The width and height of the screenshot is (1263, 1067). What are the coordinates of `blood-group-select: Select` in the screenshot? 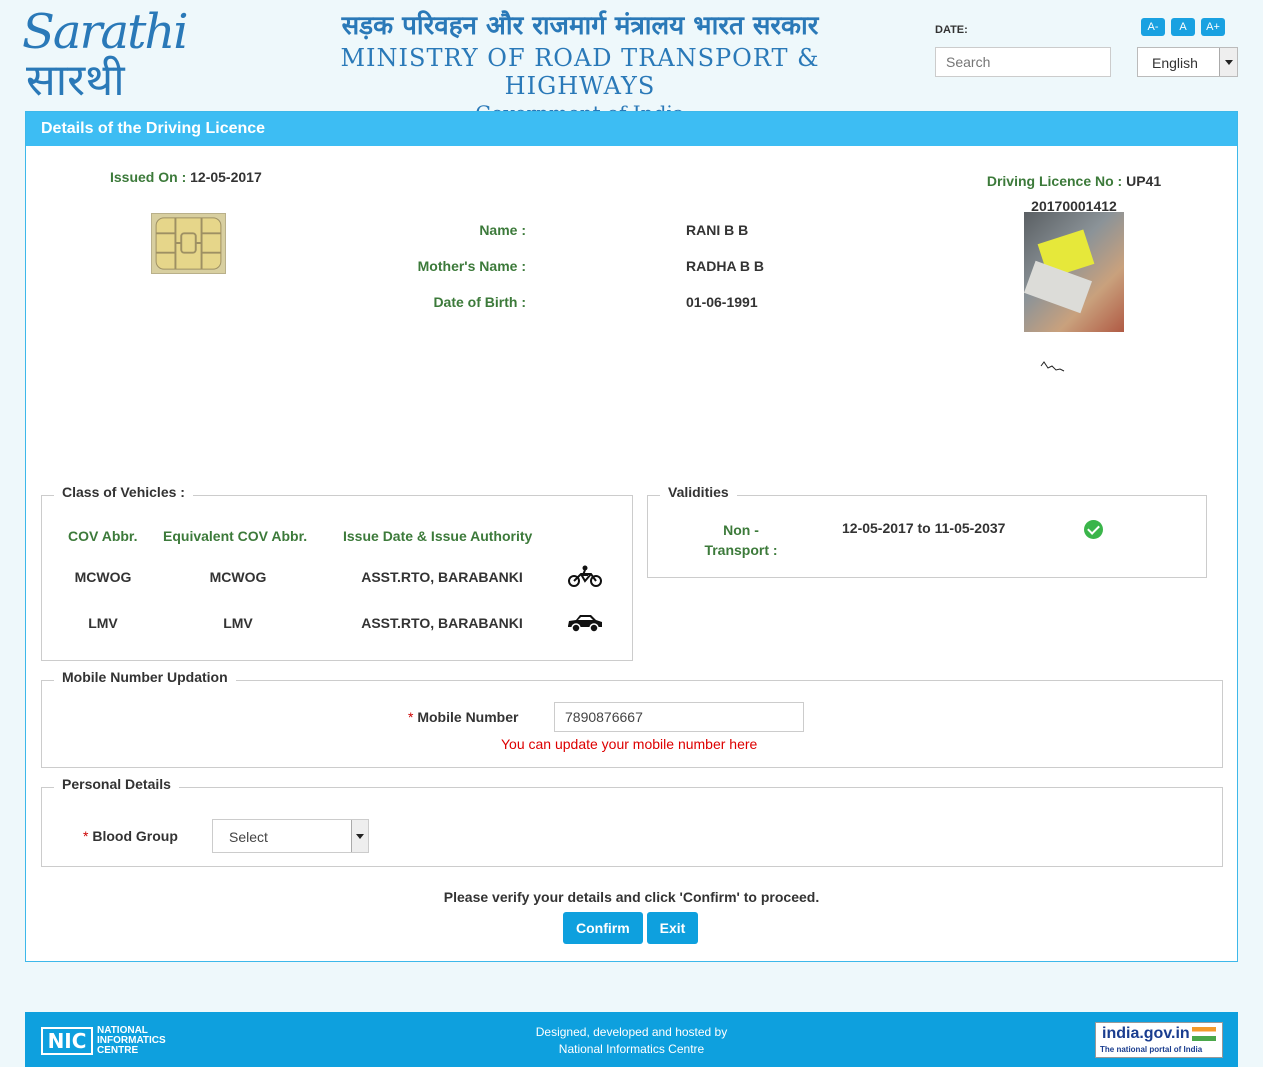 It's located at (290, 836).